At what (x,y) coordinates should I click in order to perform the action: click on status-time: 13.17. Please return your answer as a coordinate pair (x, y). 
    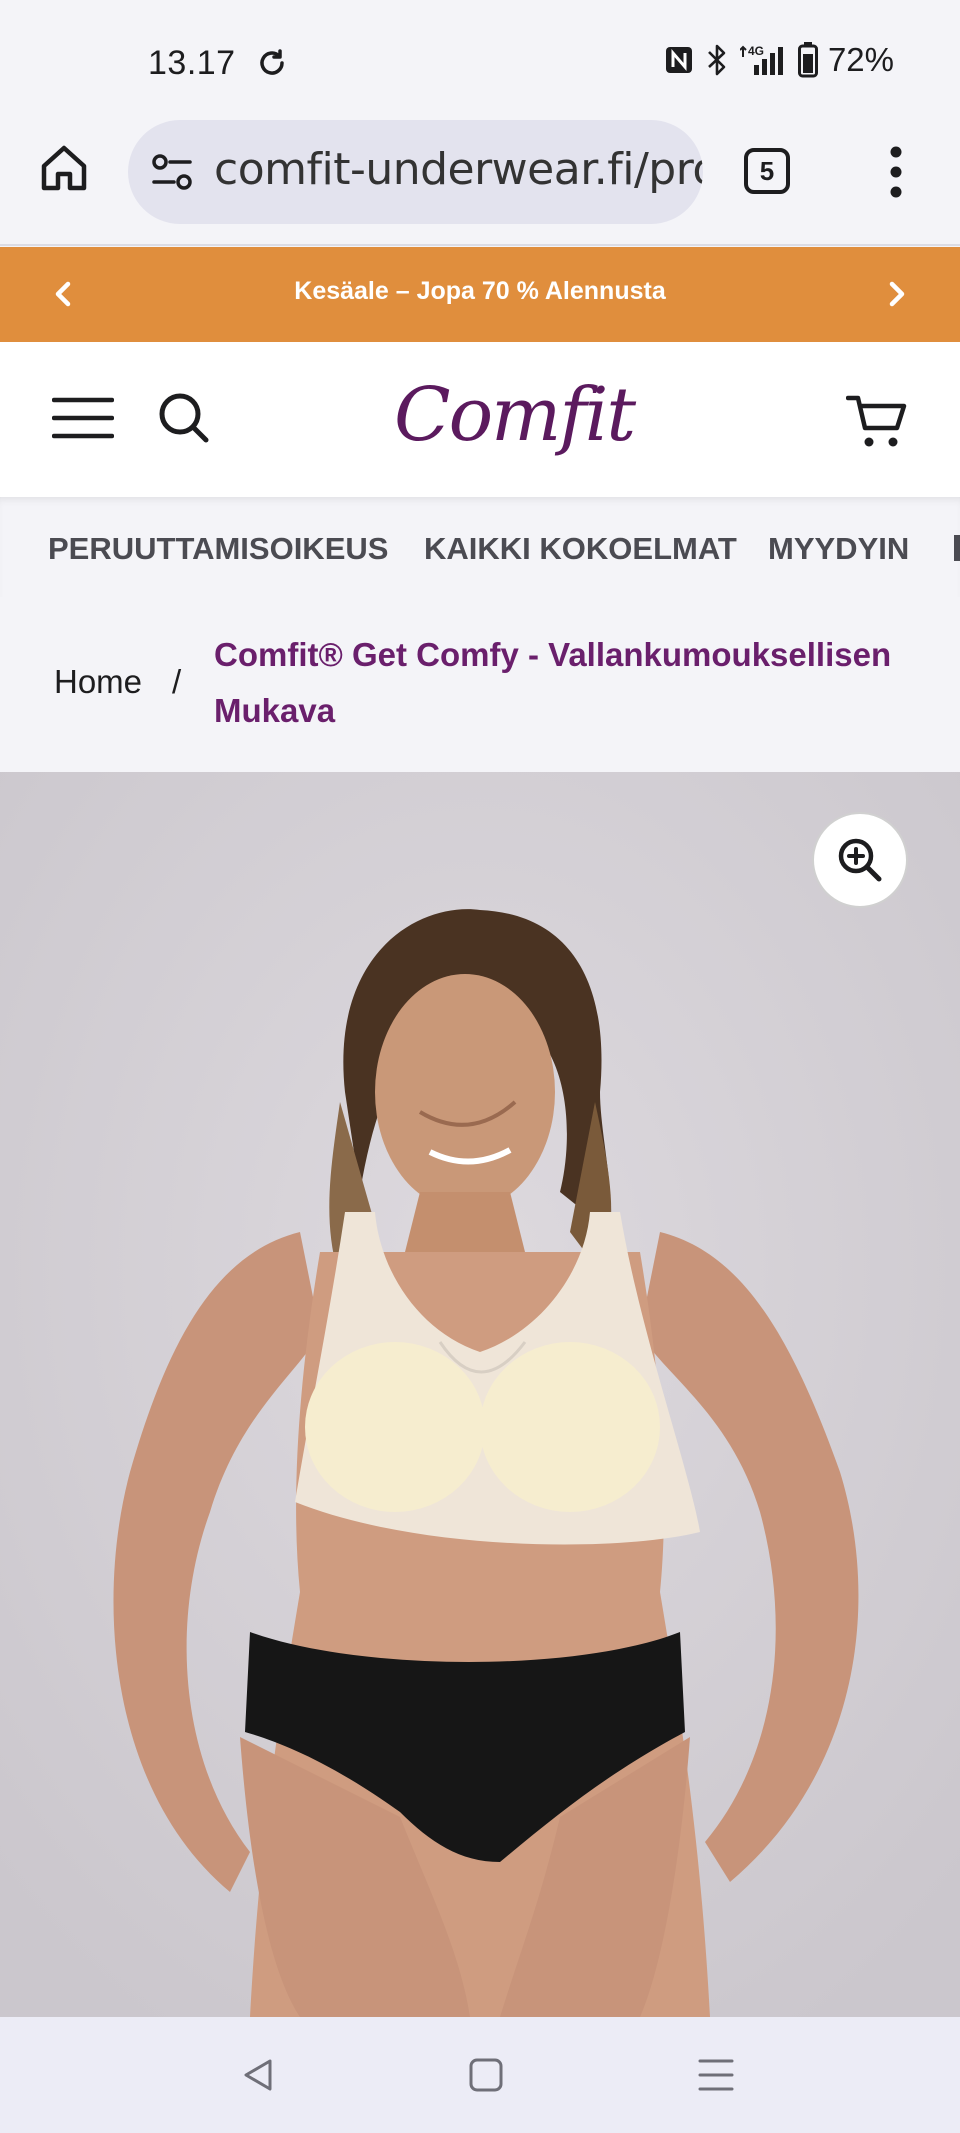
    Looking at the image, I should click on (192, 63).